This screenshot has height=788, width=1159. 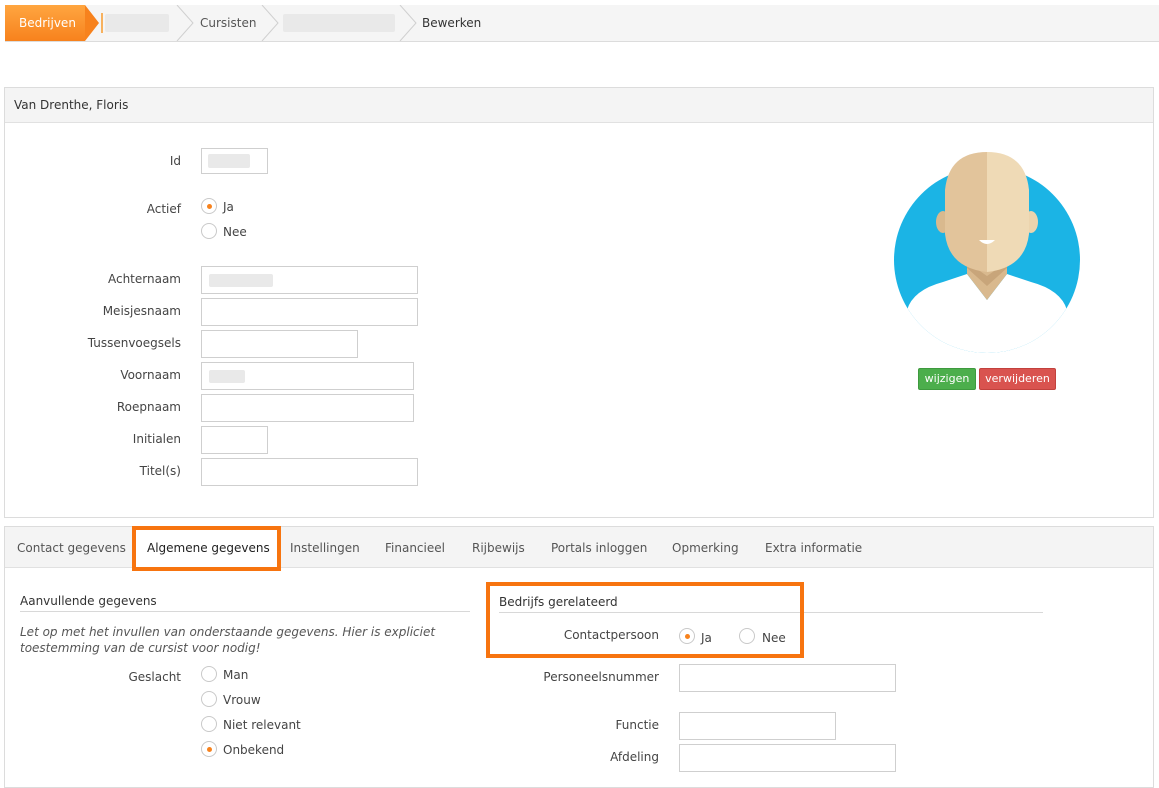 What do you see at coordinates (160, 471) in the screenshot?
I see `titels-label: Titel(s)` at bounding box center [160, 471].